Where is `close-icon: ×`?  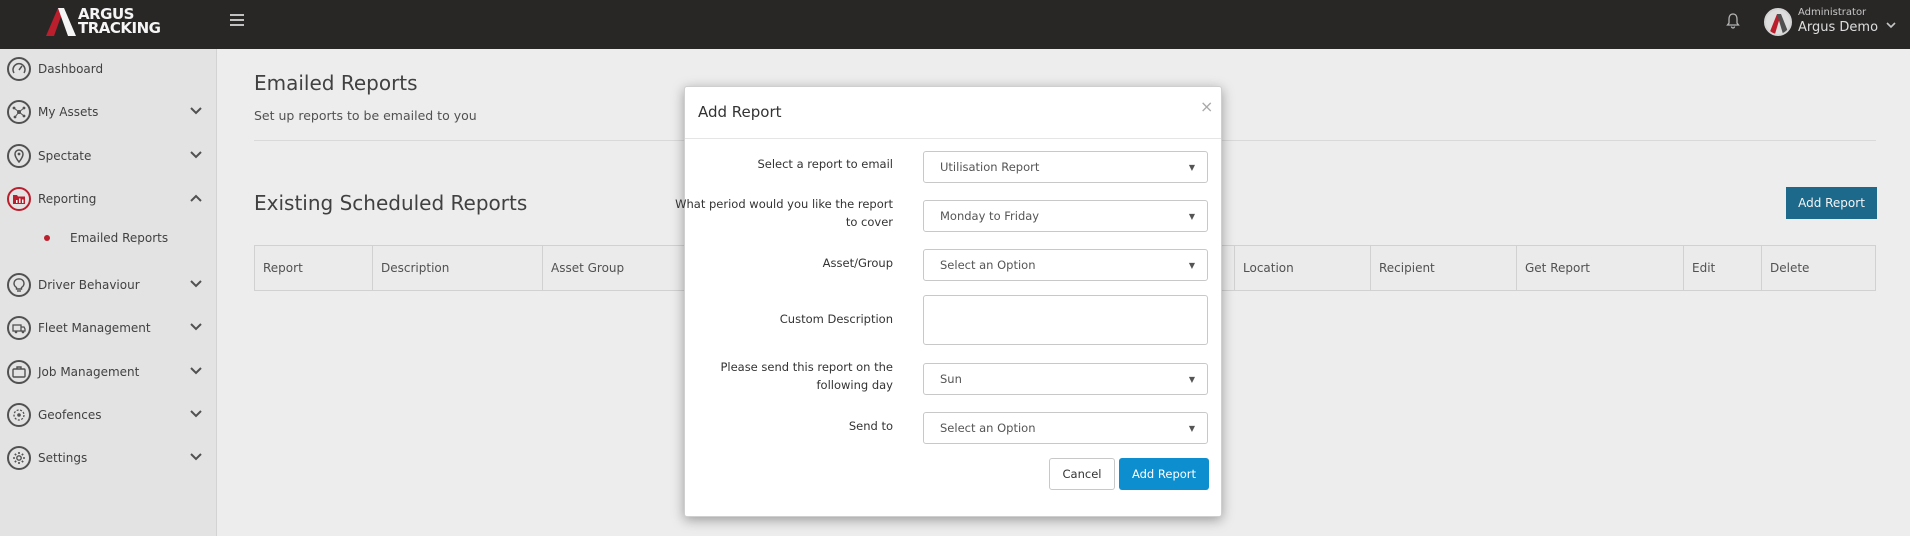
close-icon: × is located at coordinates (1206, 106).